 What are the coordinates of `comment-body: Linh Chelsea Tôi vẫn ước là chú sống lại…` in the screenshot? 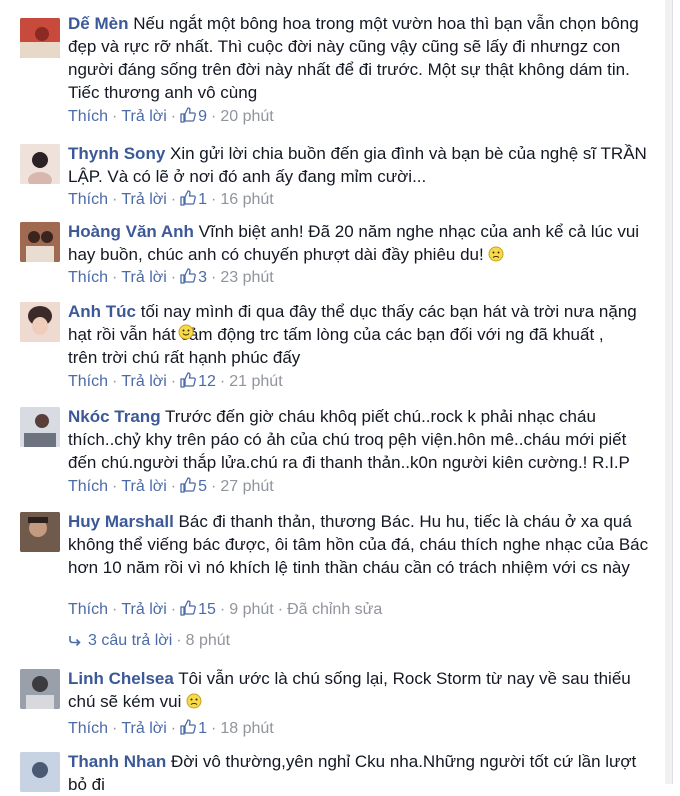 It's located at (361, 690).